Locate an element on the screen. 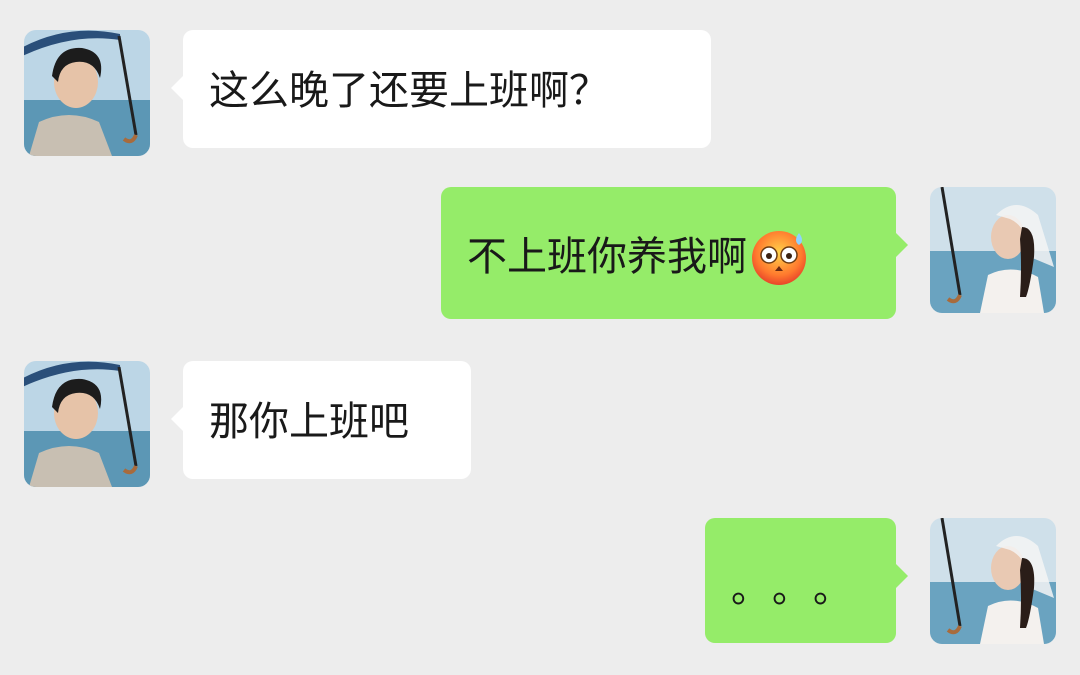 The image size is (1080, 675). message-text: 这么晚了还要上班啊？ is located at coordinates (409, 91).